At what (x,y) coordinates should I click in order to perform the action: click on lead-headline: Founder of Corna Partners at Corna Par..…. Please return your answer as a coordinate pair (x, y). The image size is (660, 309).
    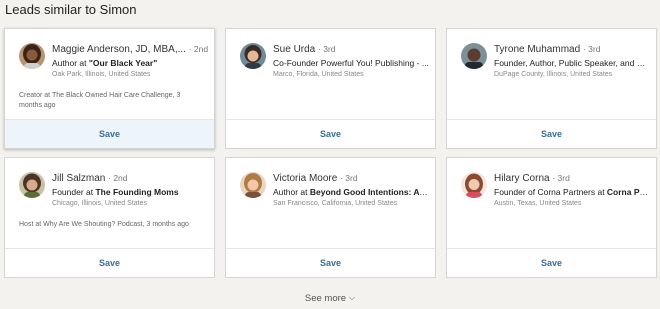
    Looking at the image, I should click on (572, 192).